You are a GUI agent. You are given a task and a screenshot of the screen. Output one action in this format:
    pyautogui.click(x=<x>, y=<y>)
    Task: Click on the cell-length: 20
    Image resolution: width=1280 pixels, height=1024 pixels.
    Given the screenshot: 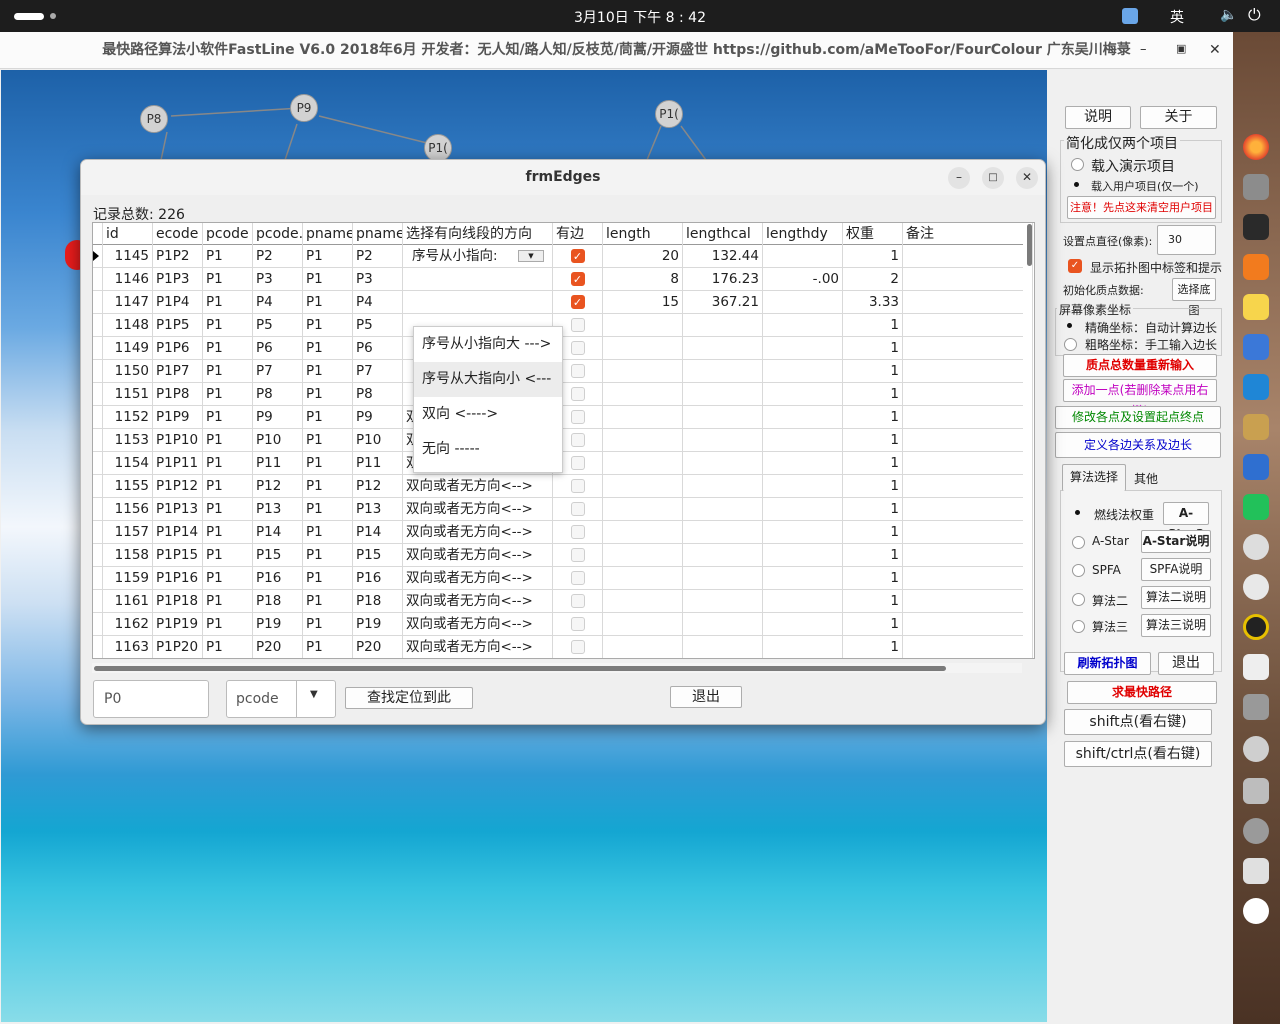 What is the action you would take?
    pyautogui.click(x=643, y=256)
    